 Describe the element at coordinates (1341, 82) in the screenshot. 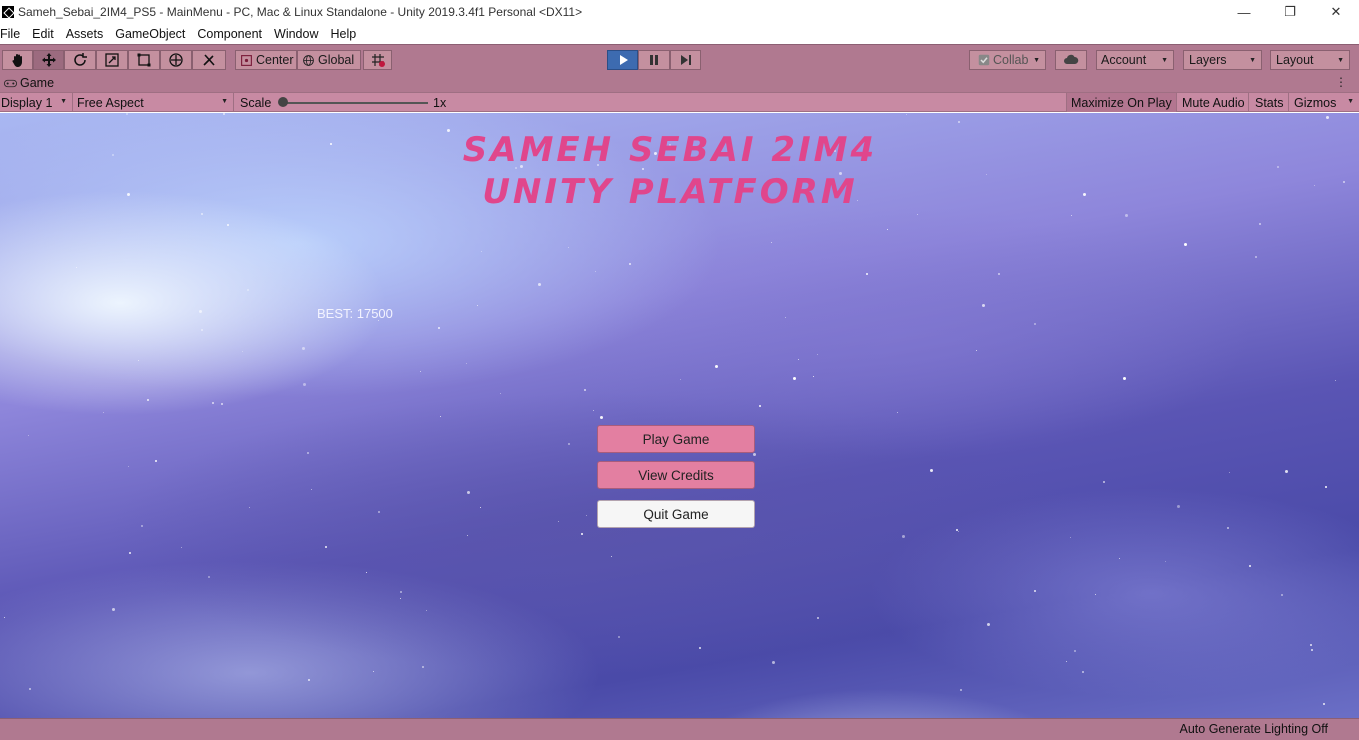

I see `tab-menu-icon: ⋮` at that location.